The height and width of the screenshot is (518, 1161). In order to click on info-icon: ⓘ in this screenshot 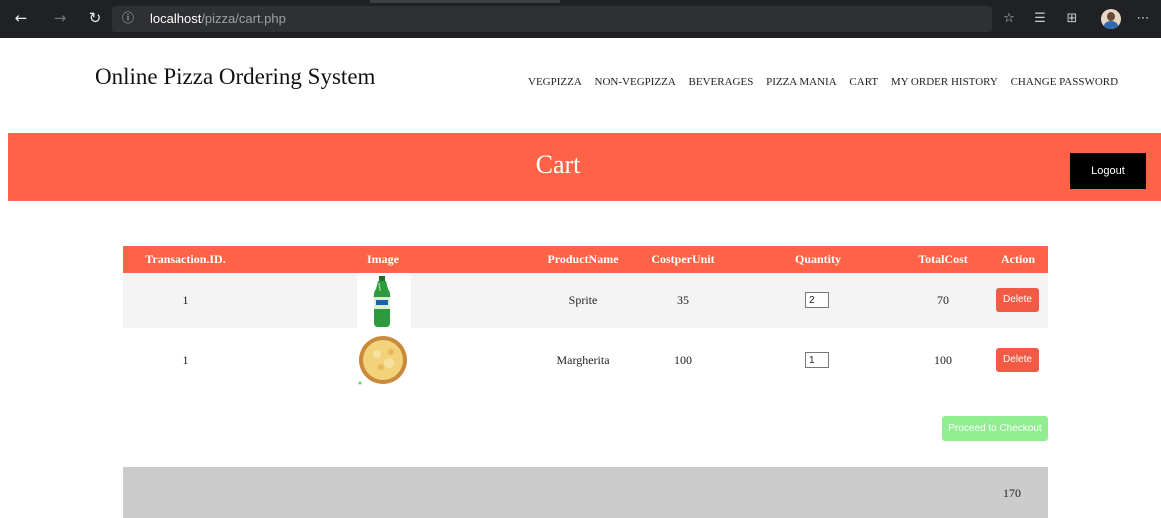, I will do `click(128, 18)`.